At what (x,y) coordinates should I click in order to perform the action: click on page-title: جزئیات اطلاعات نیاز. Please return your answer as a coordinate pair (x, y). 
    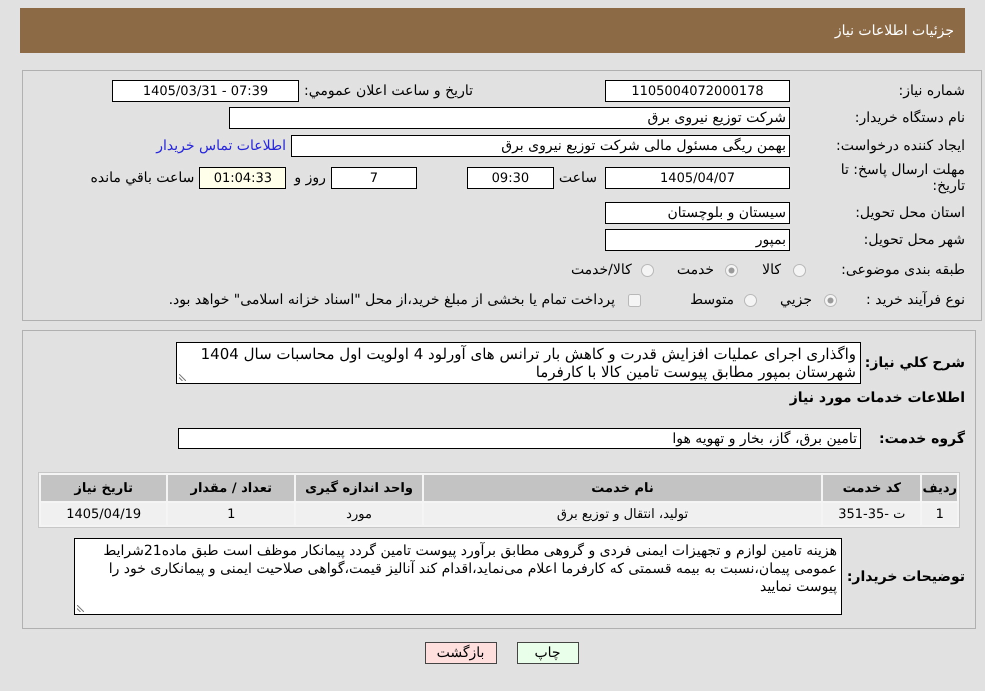
    Looking at the image, I should click on (894, 30).